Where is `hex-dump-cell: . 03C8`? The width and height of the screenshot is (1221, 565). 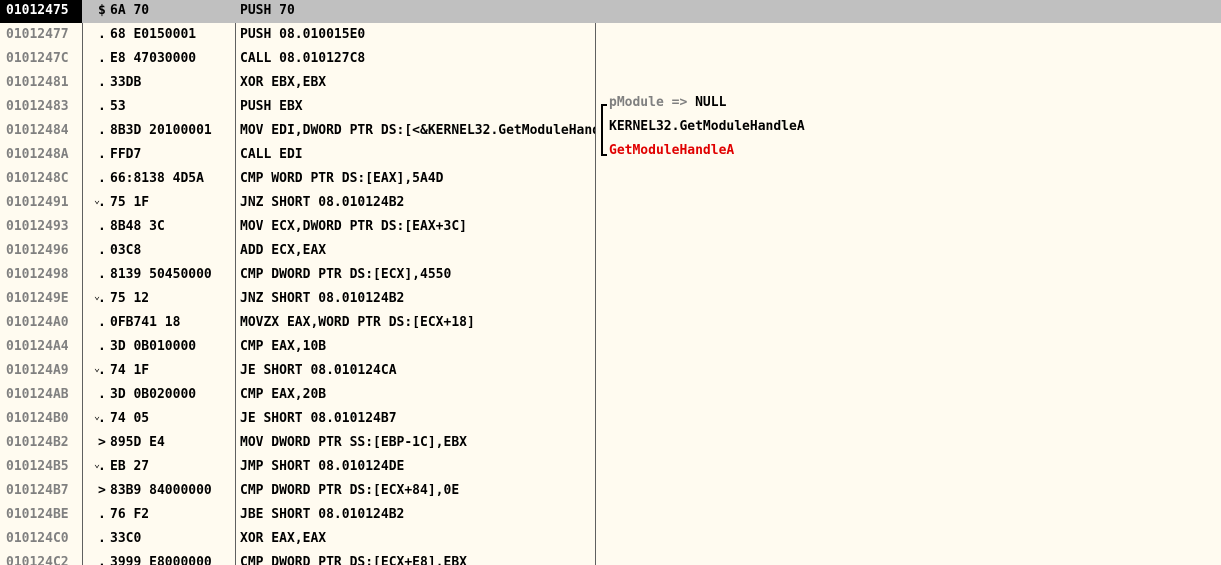
hex-dump-cell: . 03C8 is located at coordinates (163, 251).